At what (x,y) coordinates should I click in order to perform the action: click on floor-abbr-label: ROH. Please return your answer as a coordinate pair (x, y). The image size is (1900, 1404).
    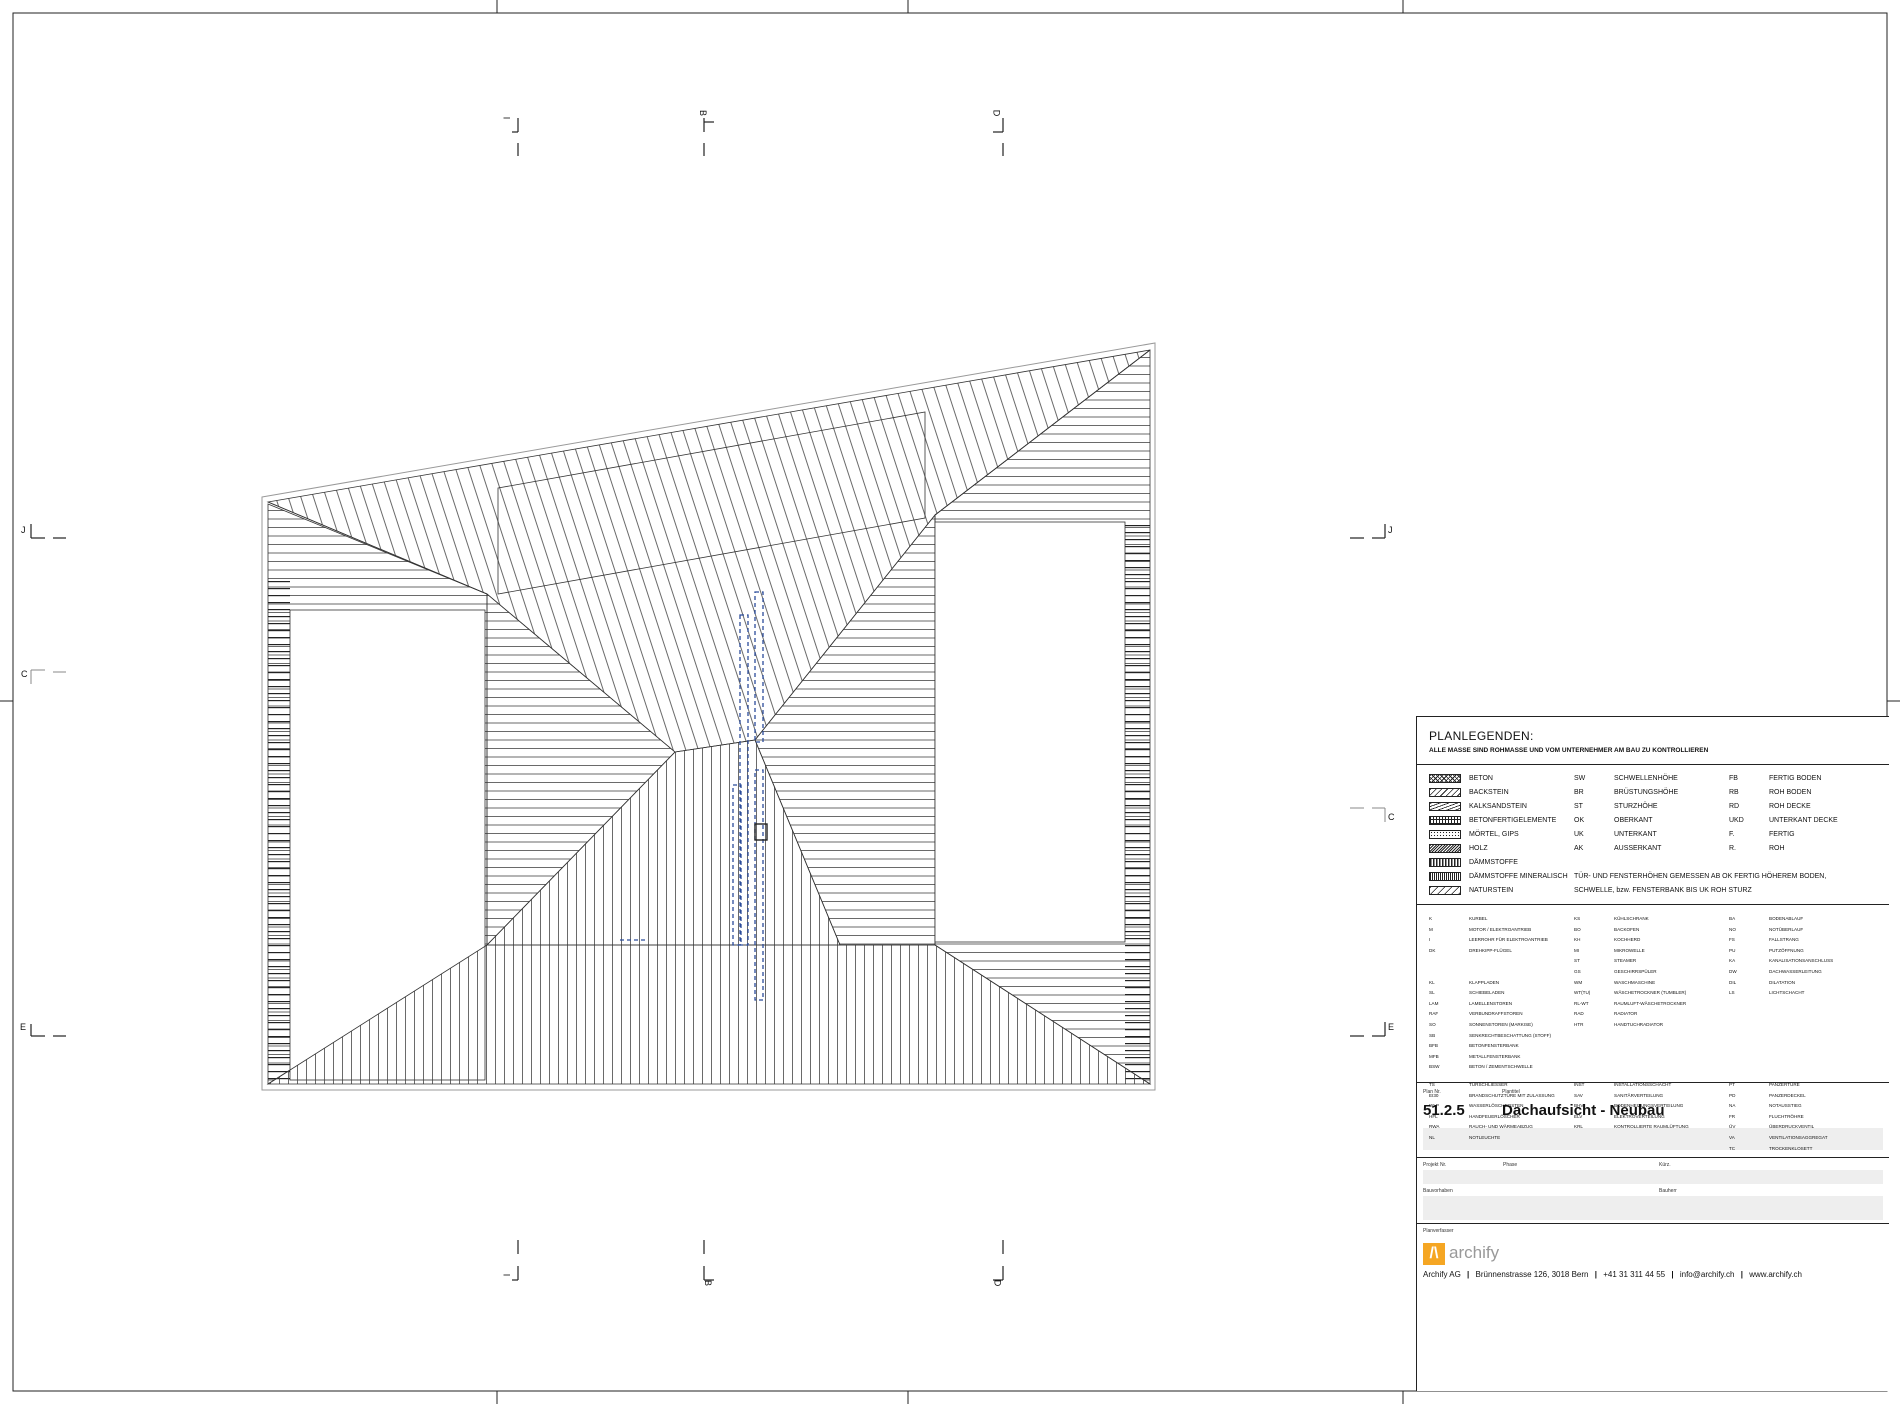
    Looking at the image, I should click on (1777, 848).